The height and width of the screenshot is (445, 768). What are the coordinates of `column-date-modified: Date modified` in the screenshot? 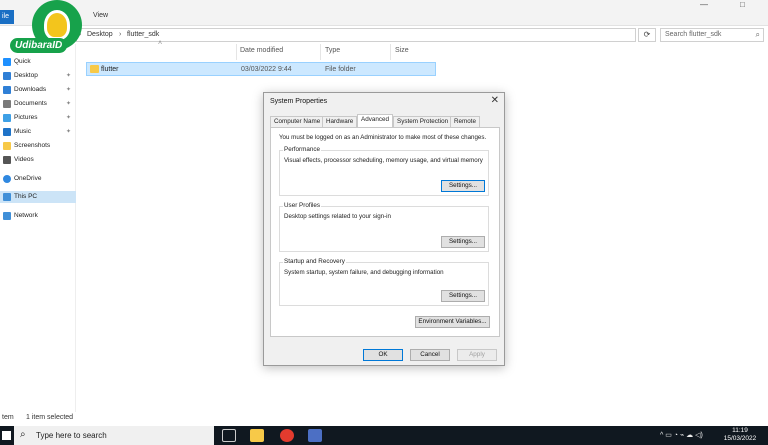 It's located at (261, 50).